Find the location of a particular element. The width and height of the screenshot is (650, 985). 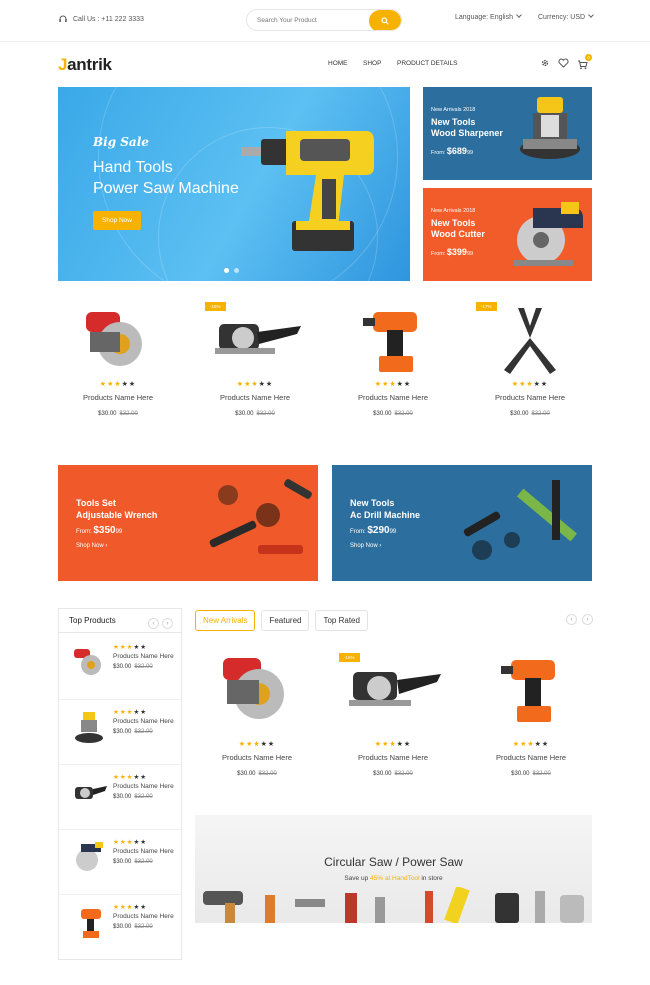

nav-shop: SHOP is located at coordinates (372, 63).